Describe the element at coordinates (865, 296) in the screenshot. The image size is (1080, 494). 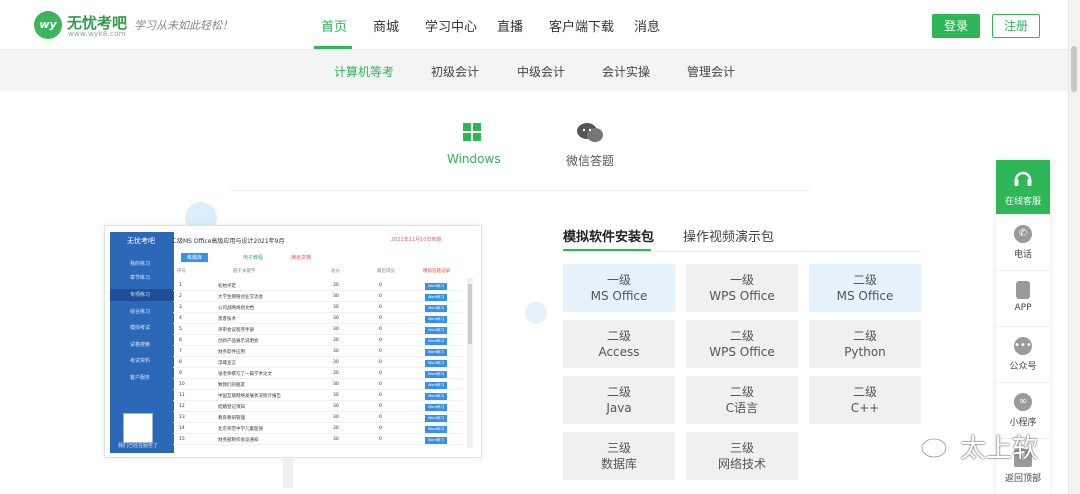
I see `package-name: MS Office` at that location.